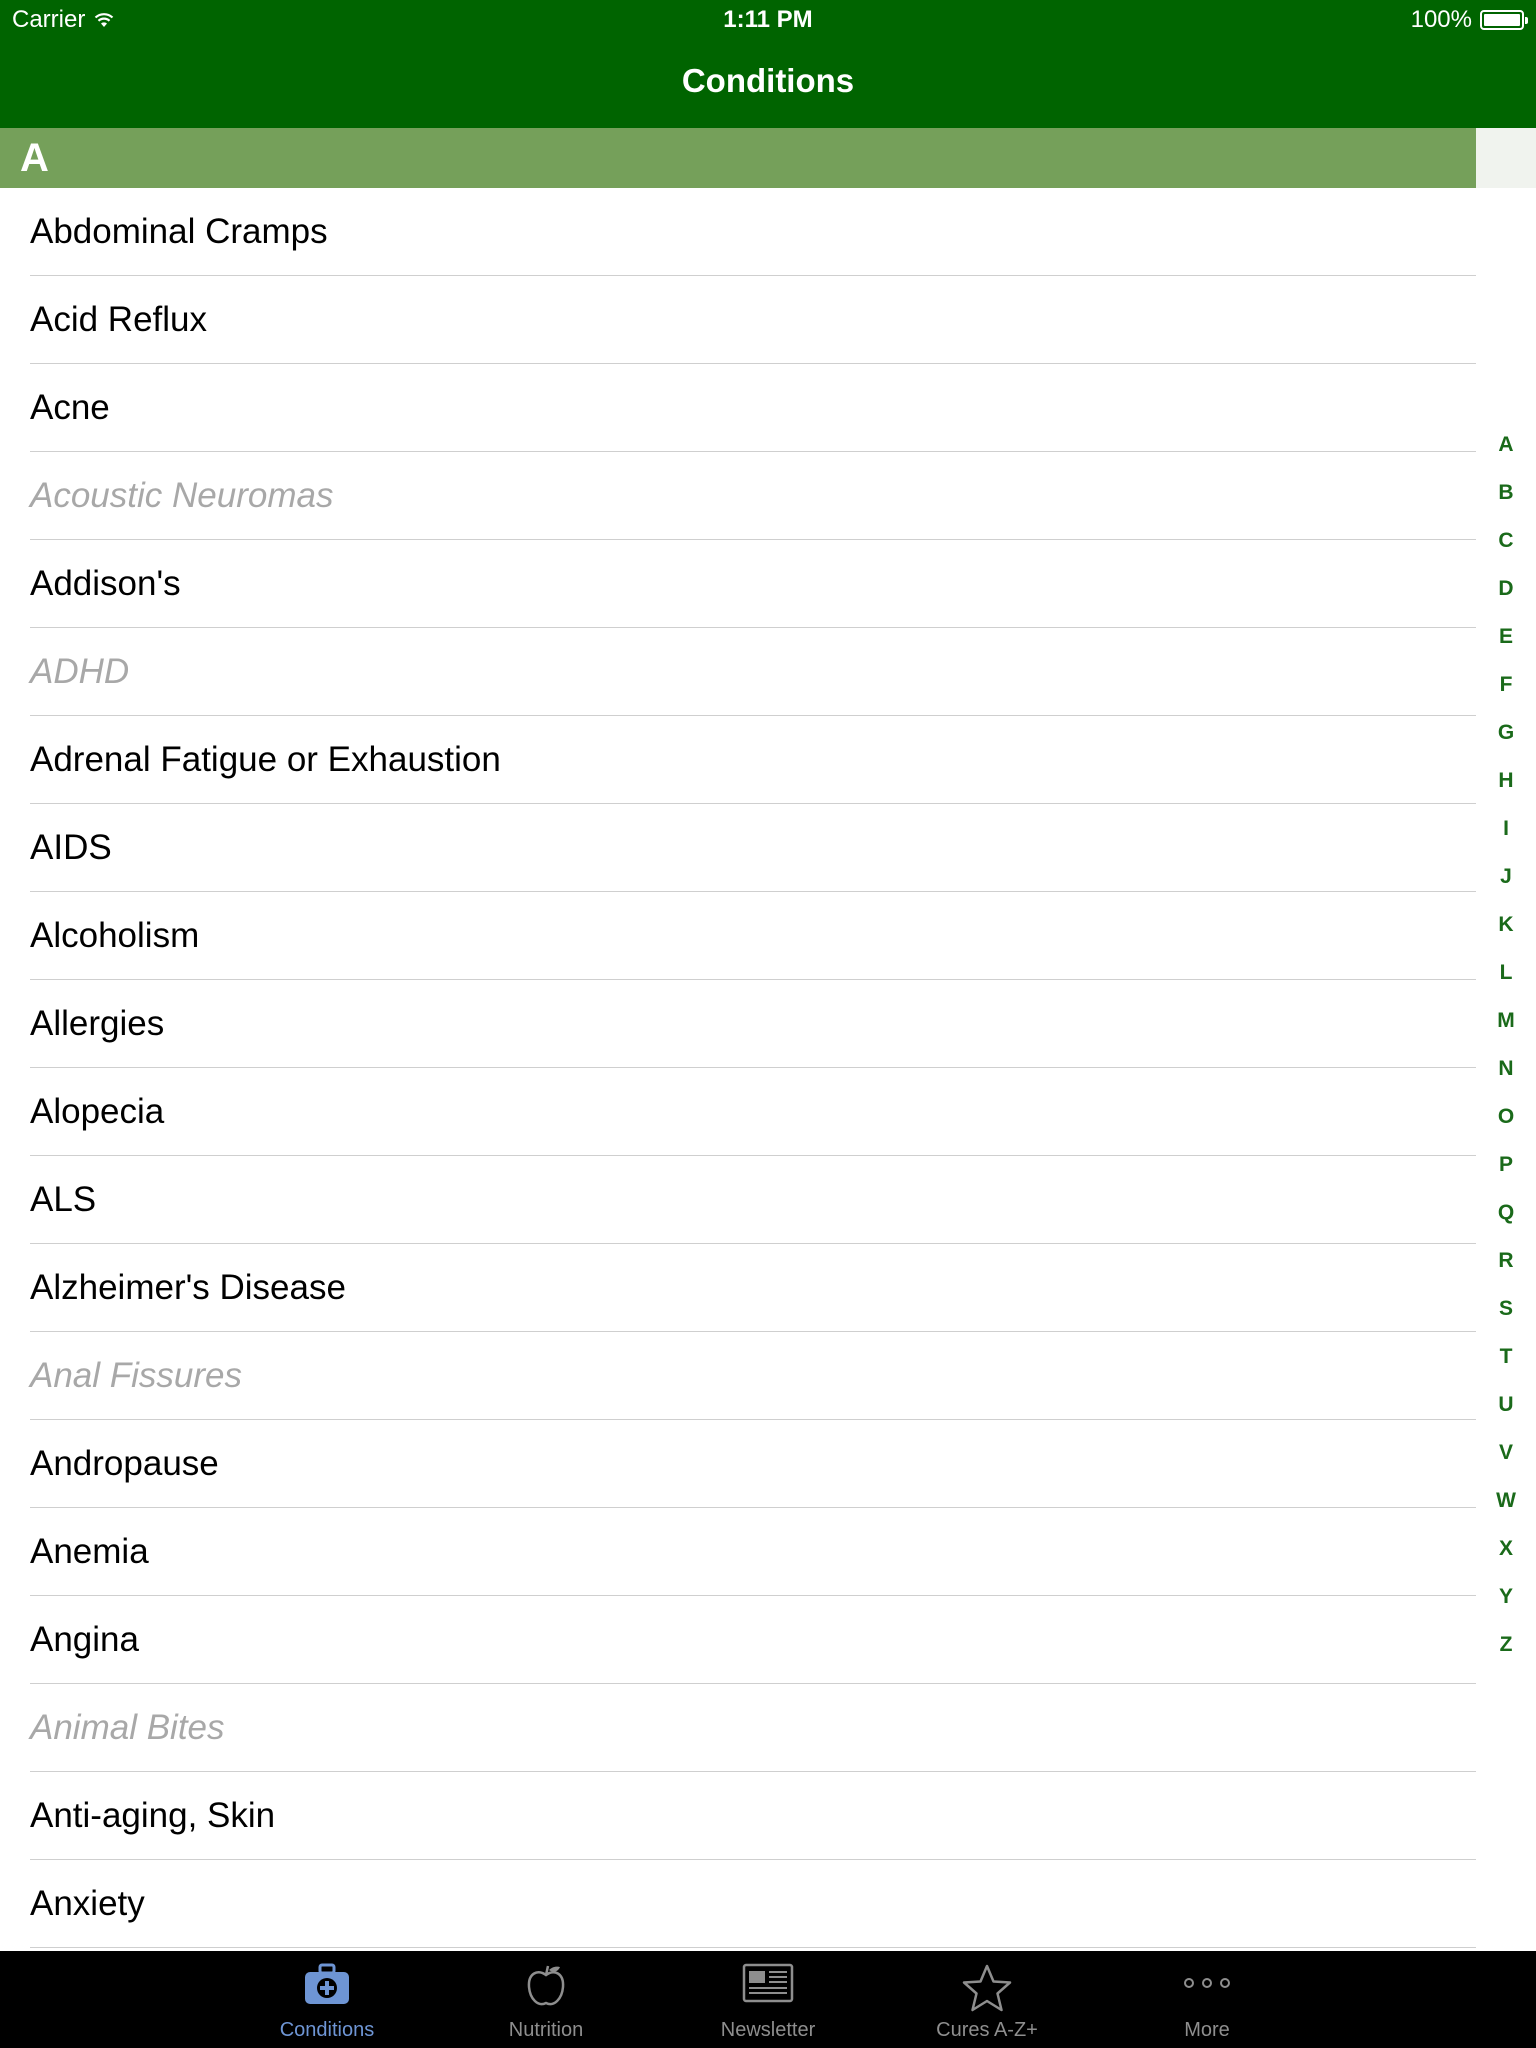 The width and height of the screenshot is (1536, 2048). What do you see at coordinates (1506, 1501) in the screenshot?
I see `index-letter: W` at bounding box center [1506, 1501].